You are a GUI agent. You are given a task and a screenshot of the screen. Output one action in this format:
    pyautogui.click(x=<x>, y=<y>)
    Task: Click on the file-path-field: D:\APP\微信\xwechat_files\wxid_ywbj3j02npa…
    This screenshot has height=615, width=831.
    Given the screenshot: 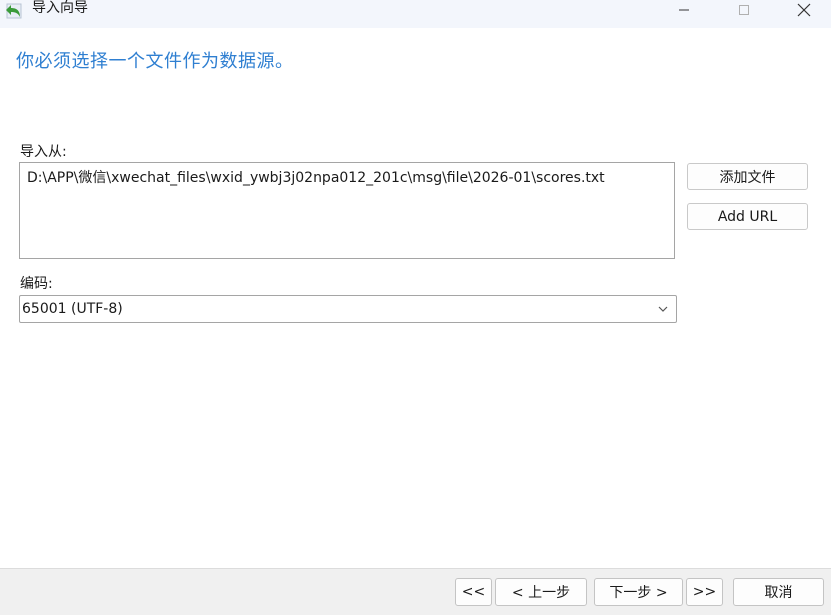 What is the action you would take?
    pyautogui.click(x=347, y=210)
    